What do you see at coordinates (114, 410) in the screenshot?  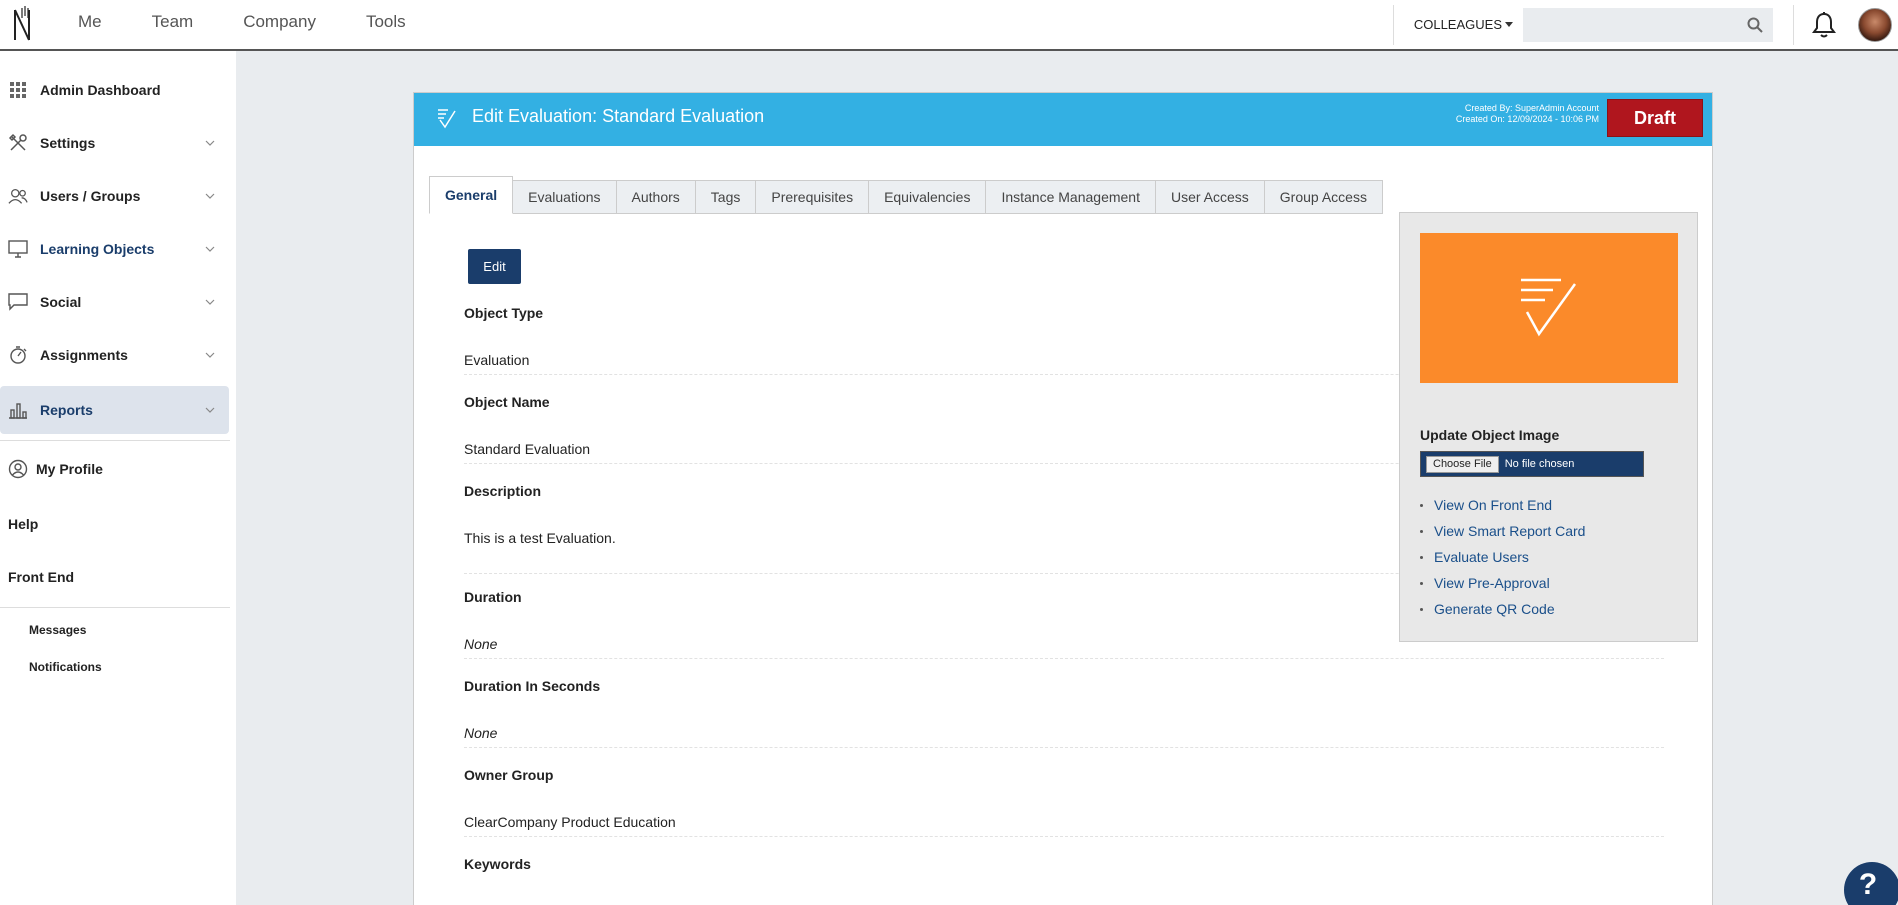 I see `sidebar-item-reports: Reports` at bounding box center [114, 410].